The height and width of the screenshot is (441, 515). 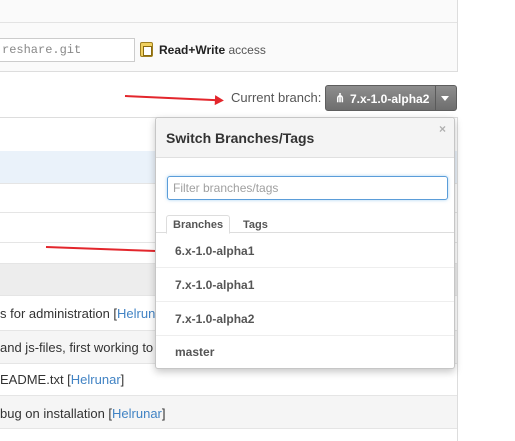 What do you see at coordinates (305, 224) in the screenshot?
I see `dropdown-tabs: Branches Tags` at bounding box center [305, 224].